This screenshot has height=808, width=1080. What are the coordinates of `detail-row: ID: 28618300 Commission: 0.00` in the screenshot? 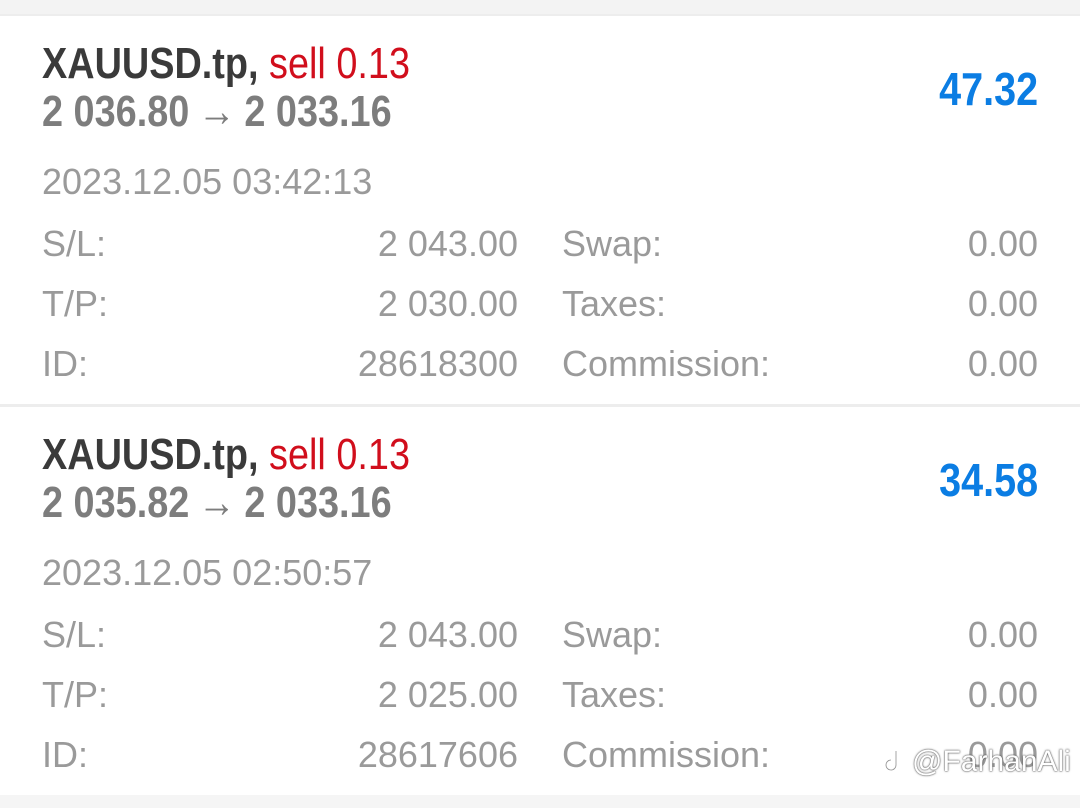 It's located at (540, 364).